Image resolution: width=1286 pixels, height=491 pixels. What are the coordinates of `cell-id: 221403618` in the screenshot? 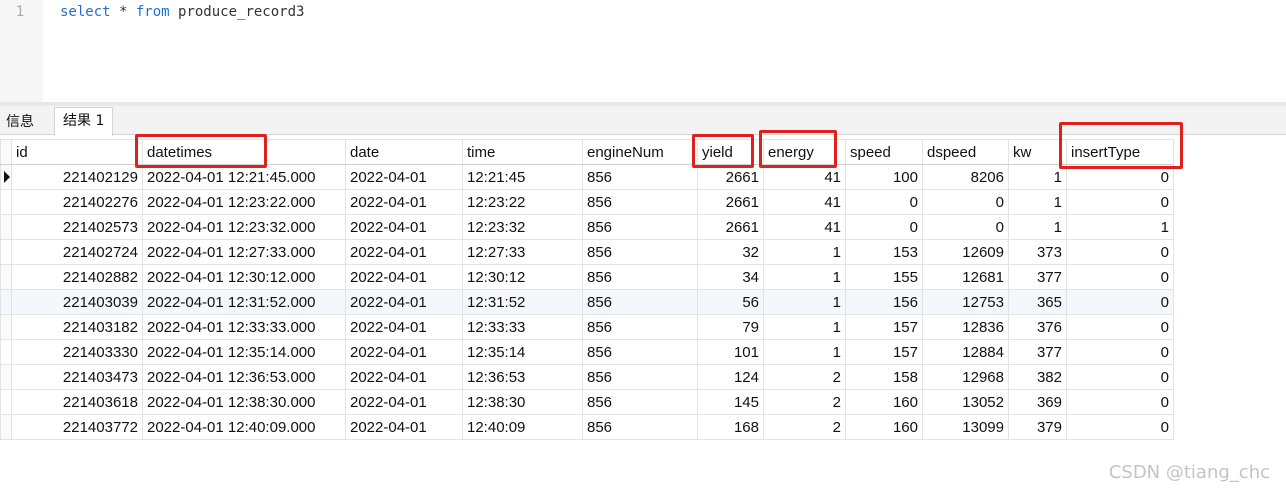 It's located at (77, 402).